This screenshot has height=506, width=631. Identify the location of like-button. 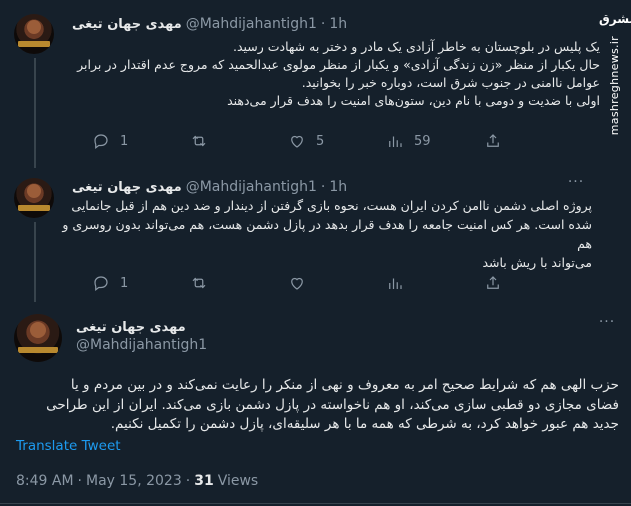
(337, 283).